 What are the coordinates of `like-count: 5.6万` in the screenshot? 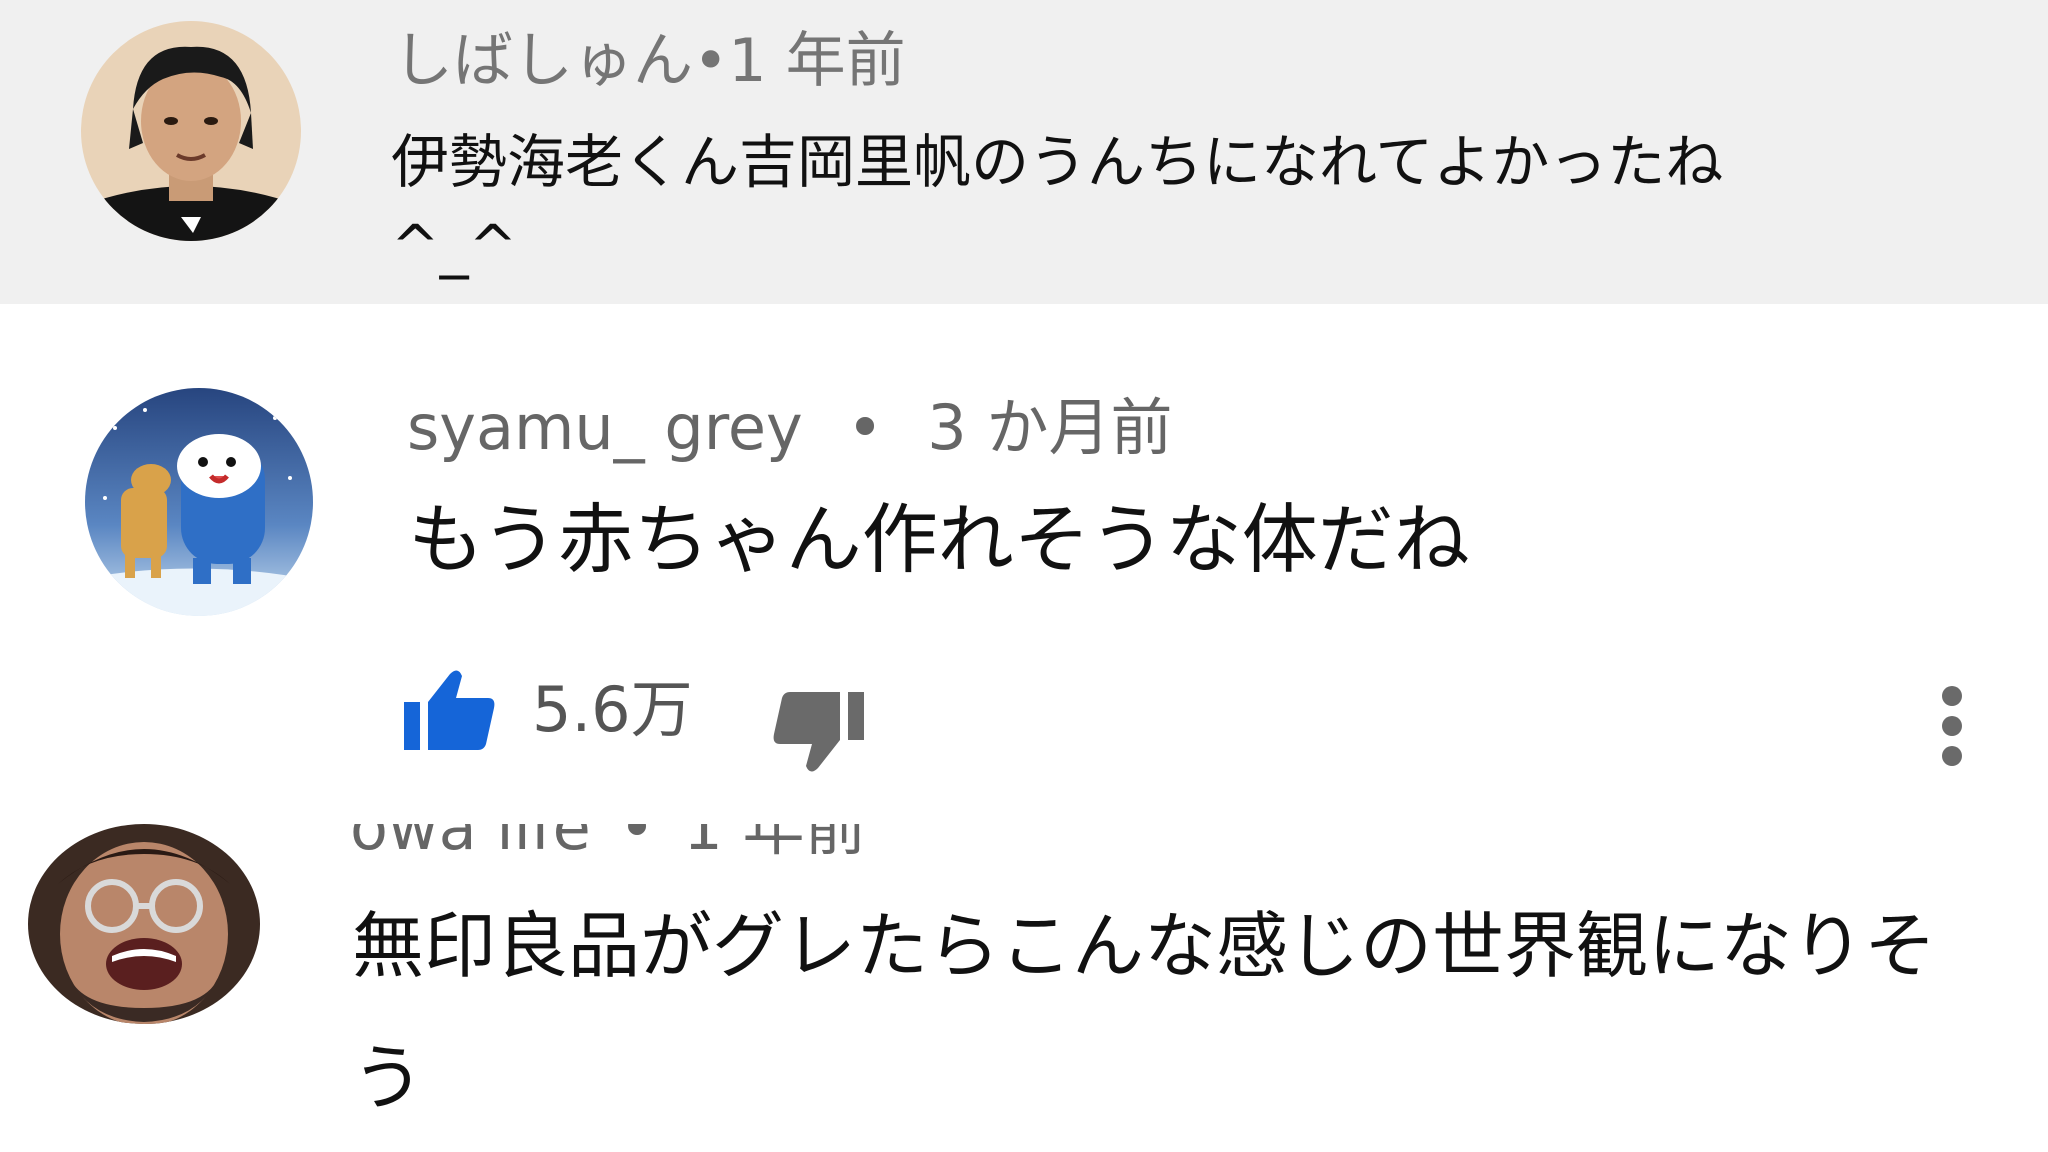 It's located at (612, 709).